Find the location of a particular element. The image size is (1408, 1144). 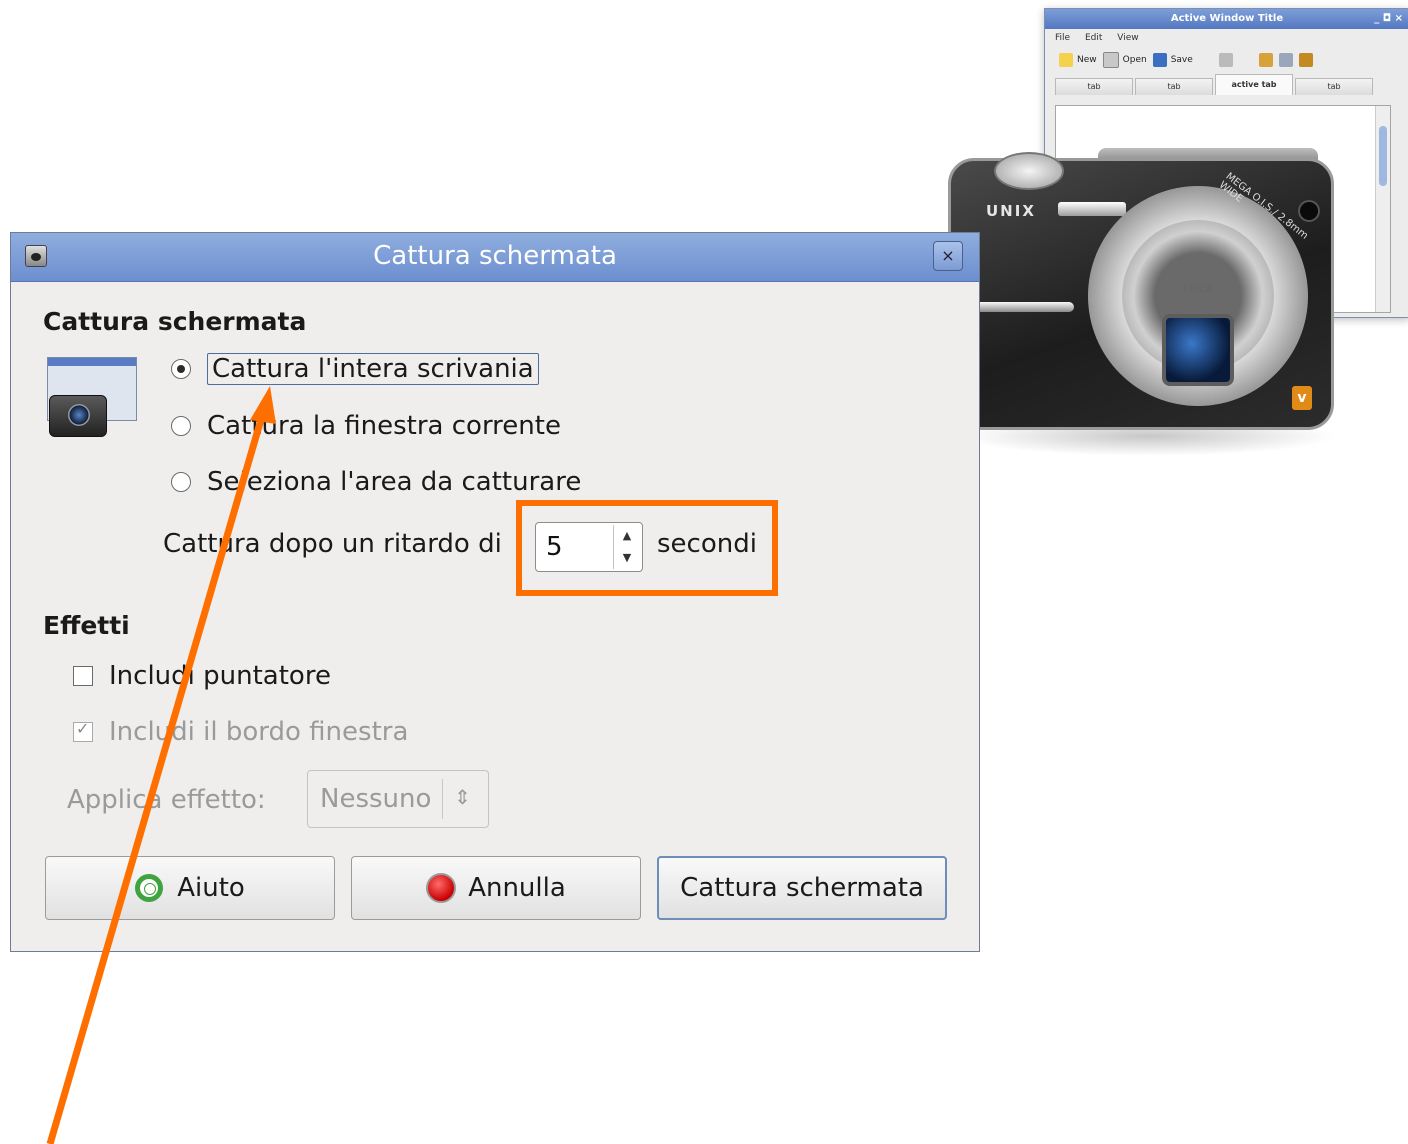

apply-effect-value: Nessuno is located at coordinates (376, 799).